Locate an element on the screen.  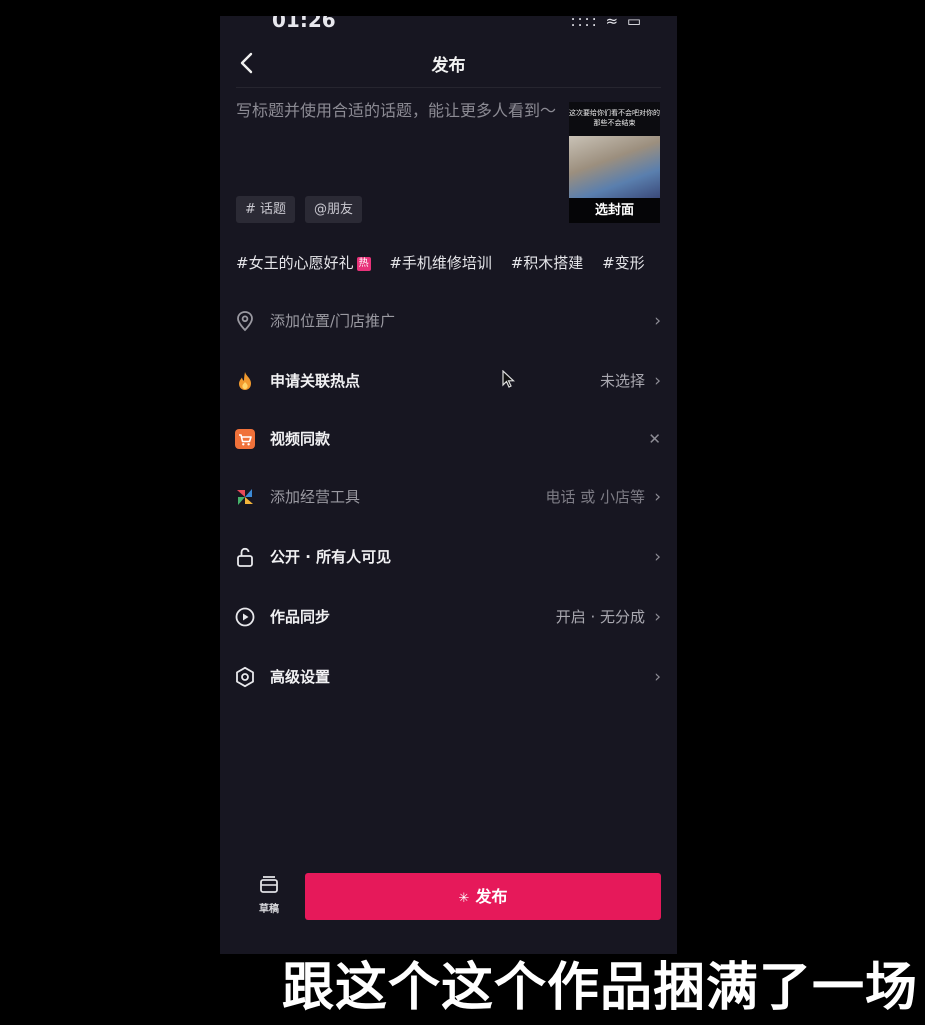
advanced-settings-row: 高级设置 › is located at coordinates (448, 677).